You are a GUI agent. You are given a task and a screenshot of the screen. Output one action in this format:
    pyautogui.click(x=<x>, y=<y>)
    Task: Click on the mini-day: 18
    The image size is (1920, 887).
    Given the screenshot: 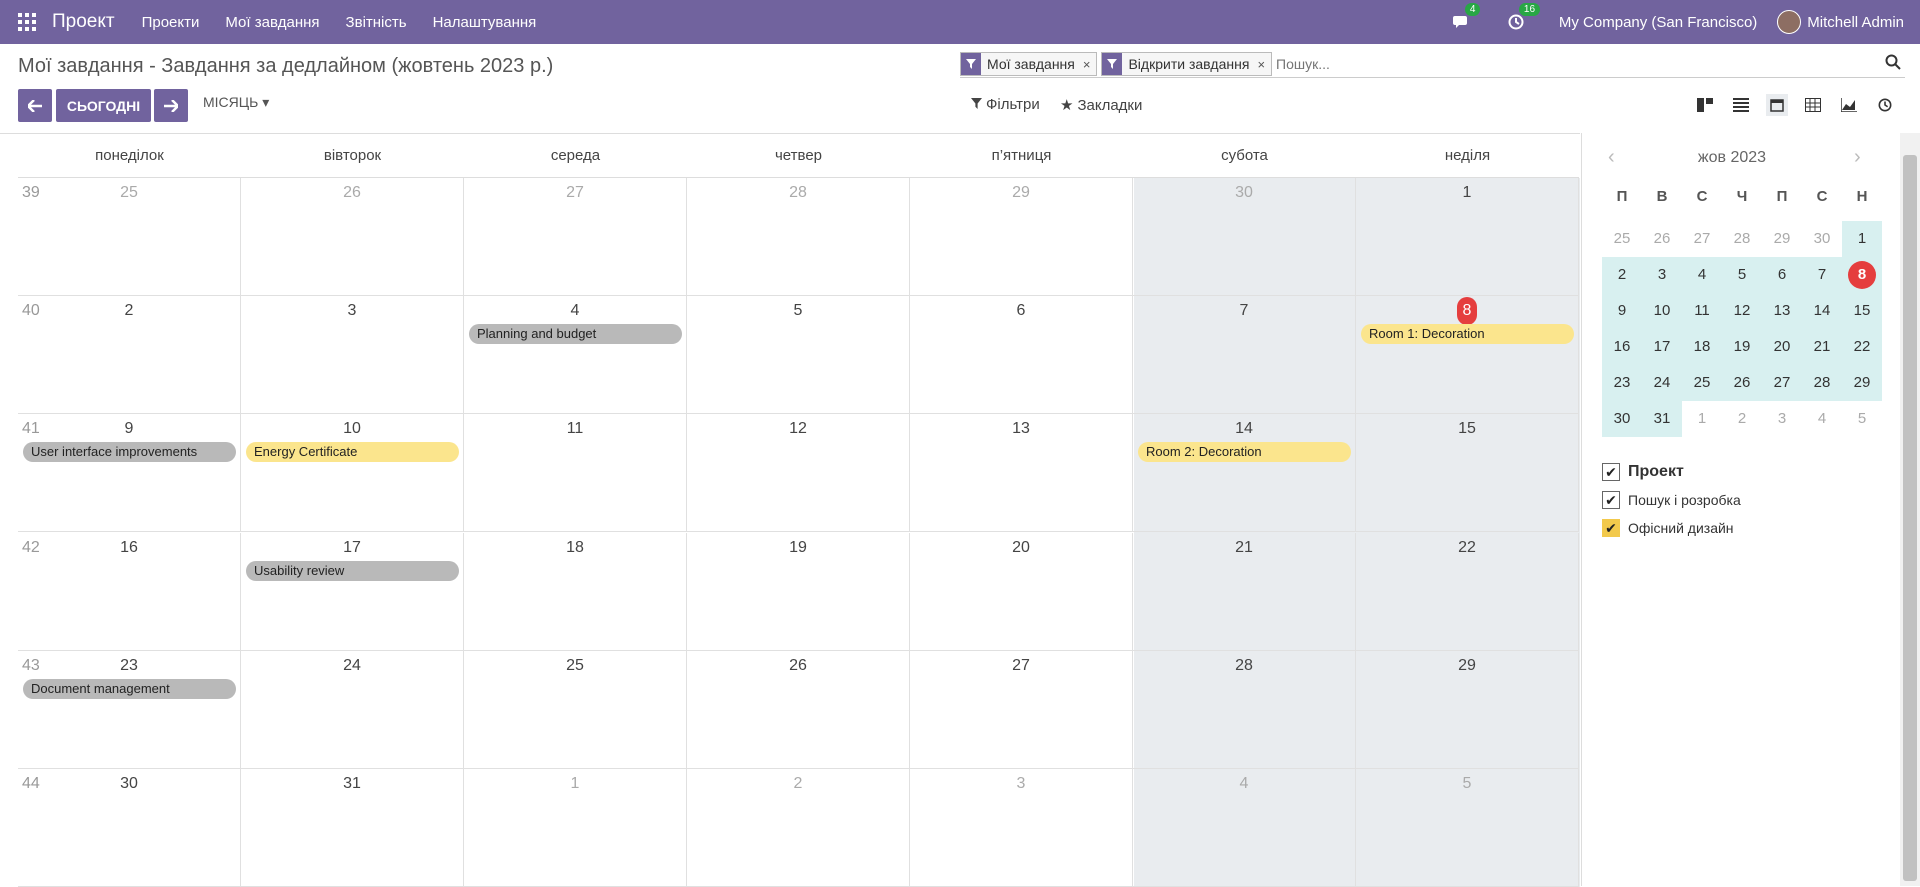 What is the action you would take?
    pyautogui.click(x=1702, y=347)
    